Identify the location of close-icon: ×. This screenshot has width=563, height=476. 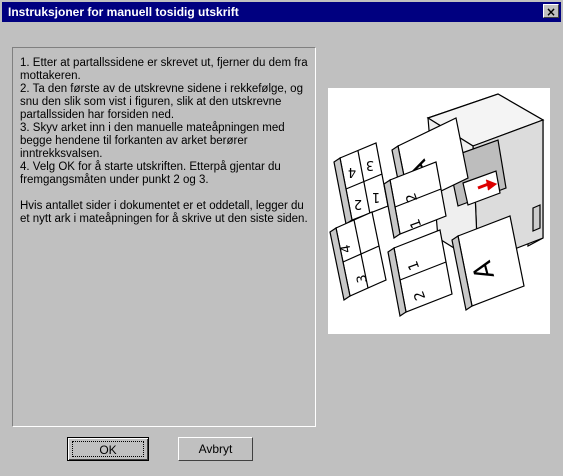
(551, 12).